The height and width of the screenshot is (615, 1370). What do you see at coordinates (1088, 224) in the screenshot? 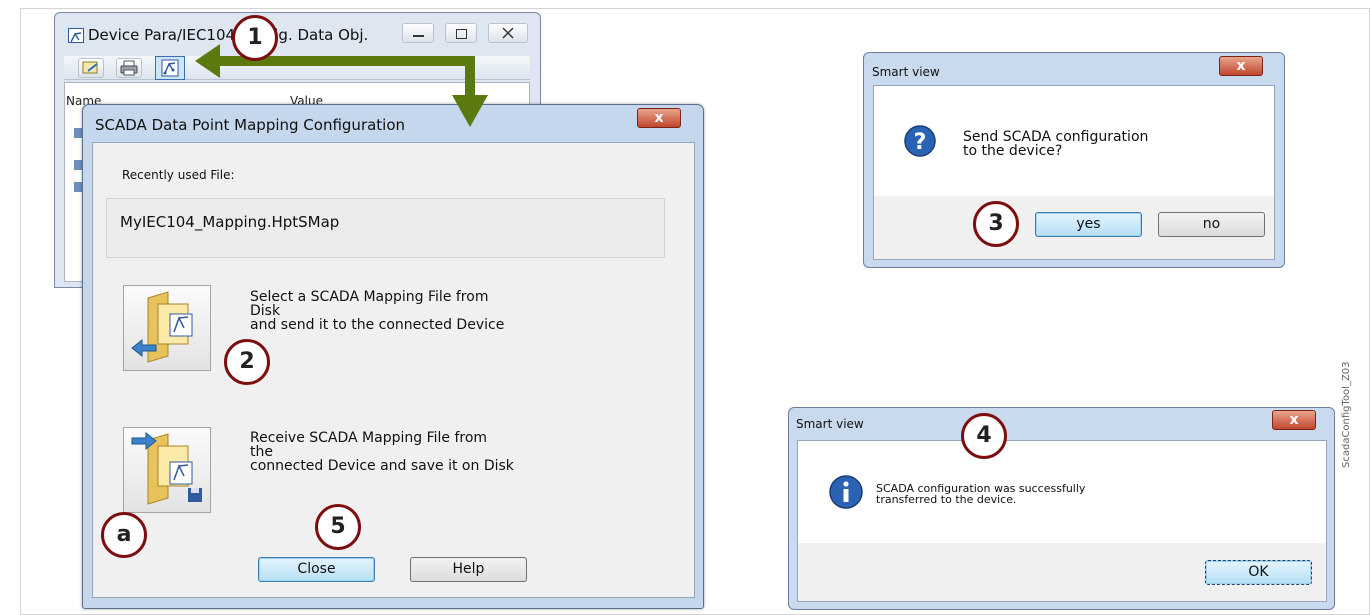
I see `yes-button: yes` at bounding box center [1088, 224].